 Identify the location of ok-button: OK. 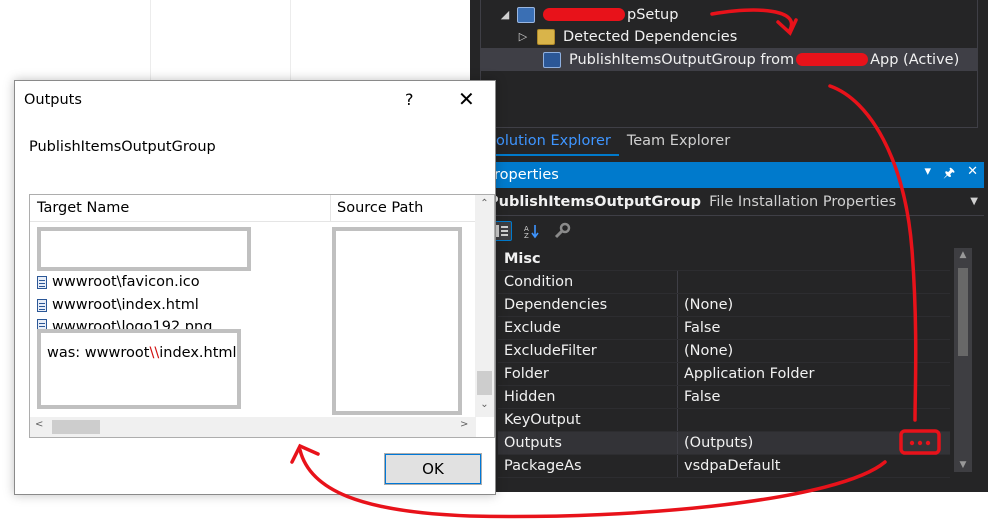
(433, 469).